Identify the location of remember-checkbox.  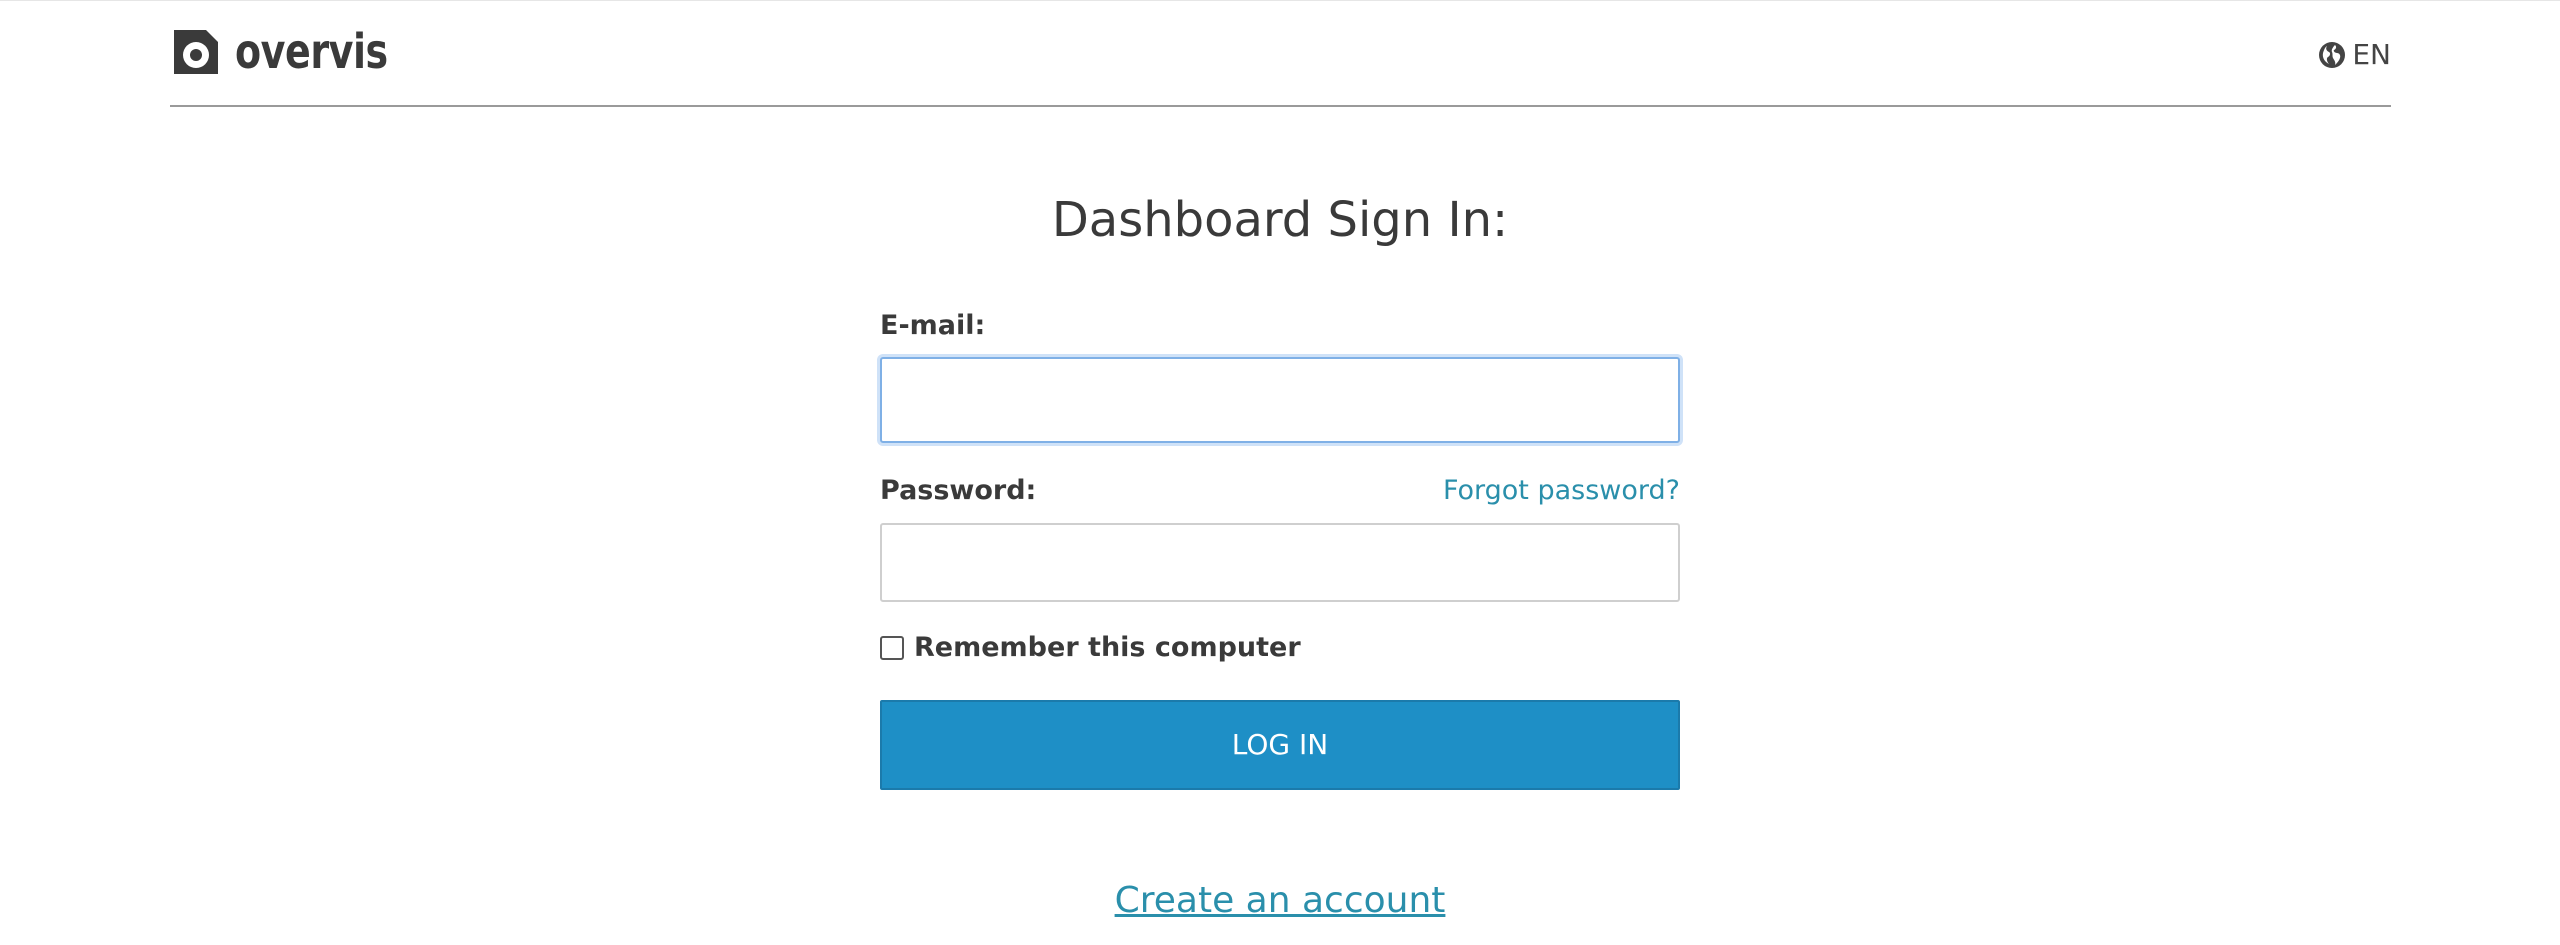
(892, 648).